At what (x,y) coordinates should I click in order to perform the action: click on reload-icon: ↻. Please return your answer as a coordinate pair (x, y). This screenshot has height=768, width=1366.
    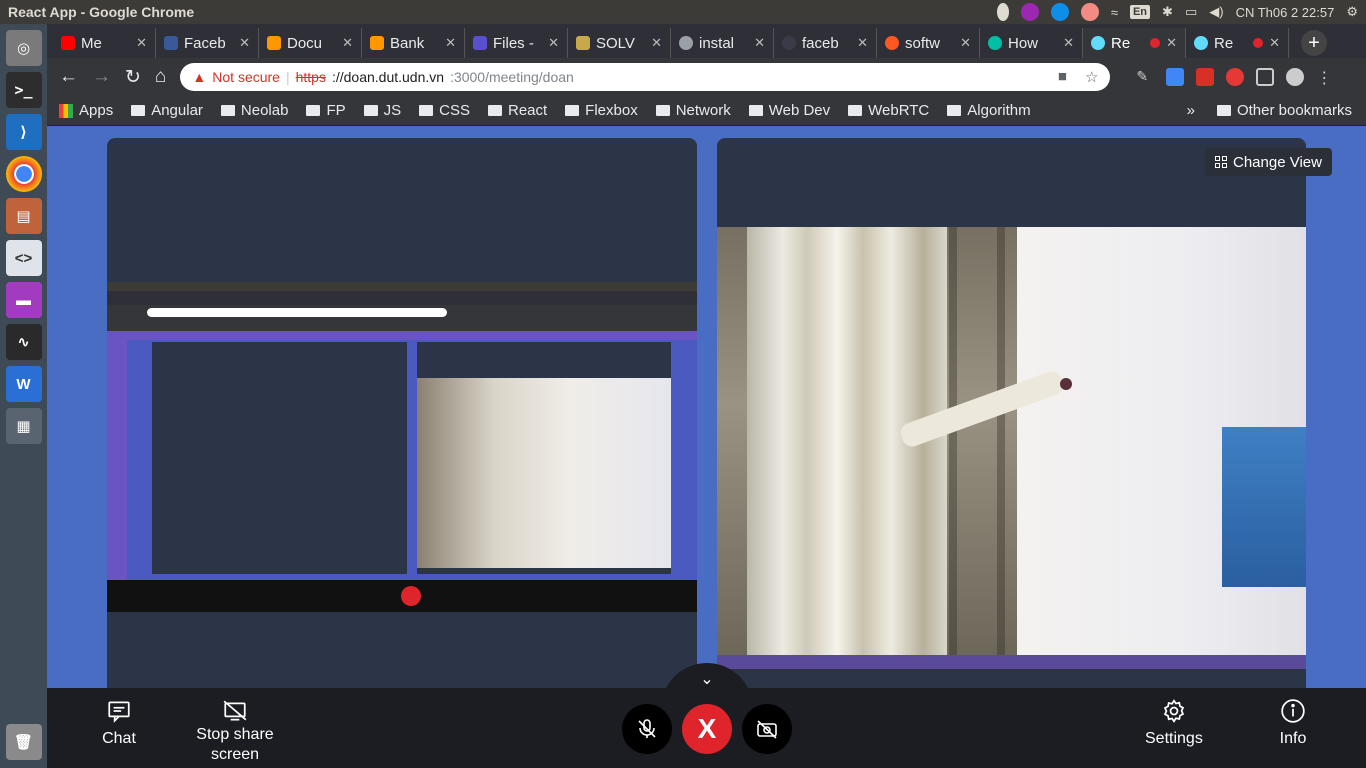
    Looking at the image, I should click on (133, 77).